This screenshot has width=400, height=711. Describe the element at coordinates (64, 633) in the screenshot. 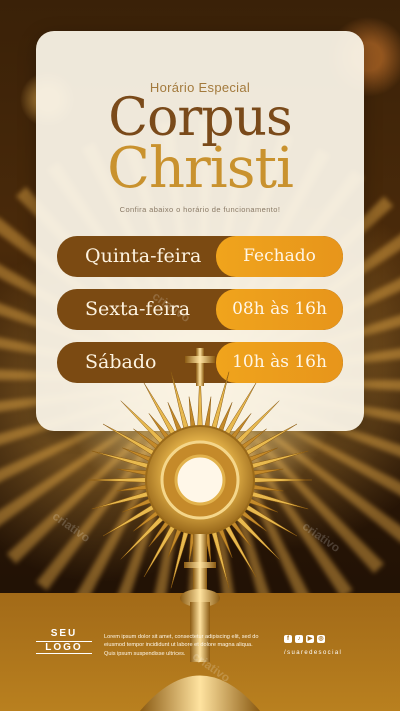

I see `logo-line-1: SEU` at that location.